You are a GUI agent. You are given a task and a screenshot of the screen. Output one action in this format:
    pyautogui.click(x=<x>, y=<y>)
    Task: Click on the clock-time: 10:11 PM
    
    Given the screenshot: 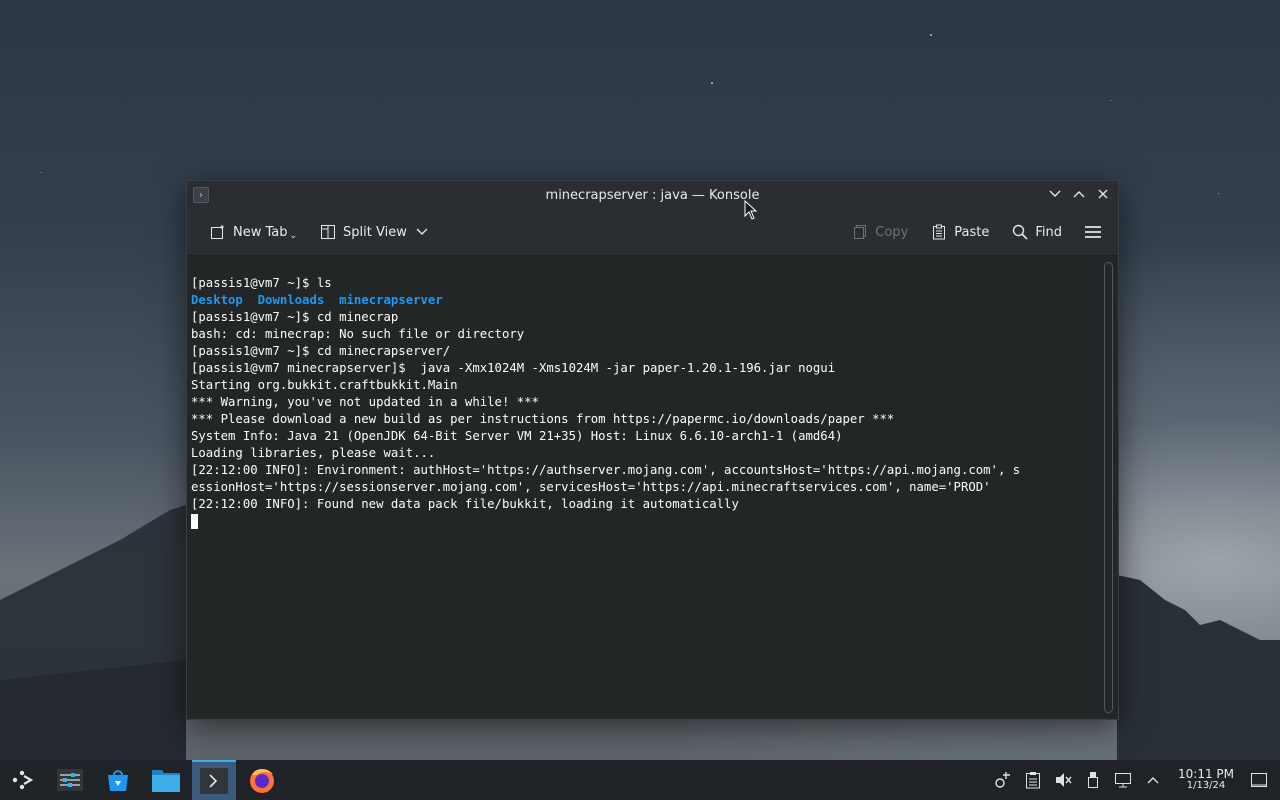 What is the action you would take?
    pyautogui.click(x=1206, y=774)
    